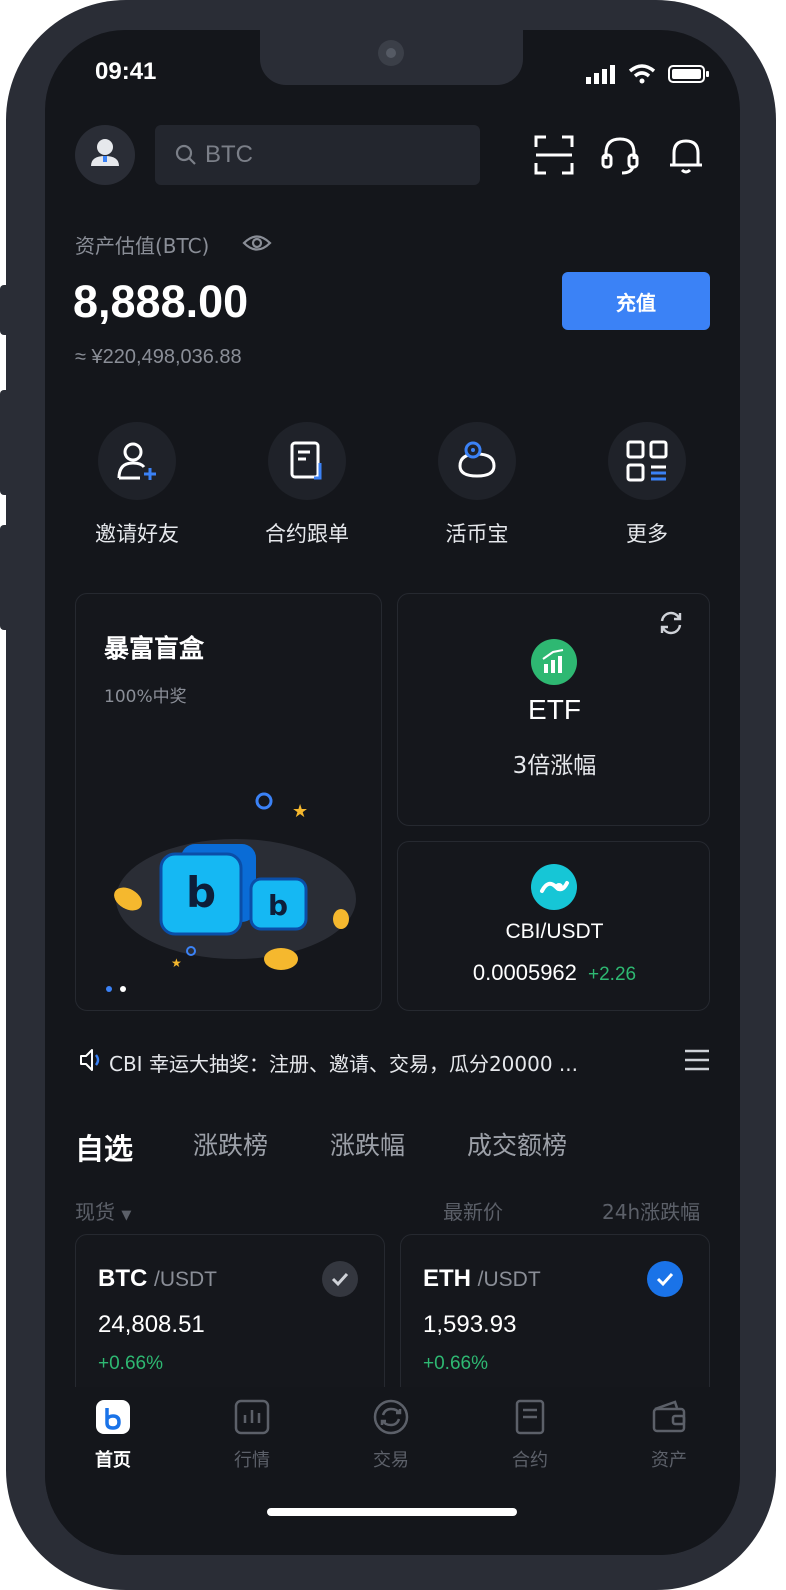  What do you see at coordinates (473, 1210) in the screenshot?
I see `latest-price-header: 最新价` at bounding box center [473, 1210].